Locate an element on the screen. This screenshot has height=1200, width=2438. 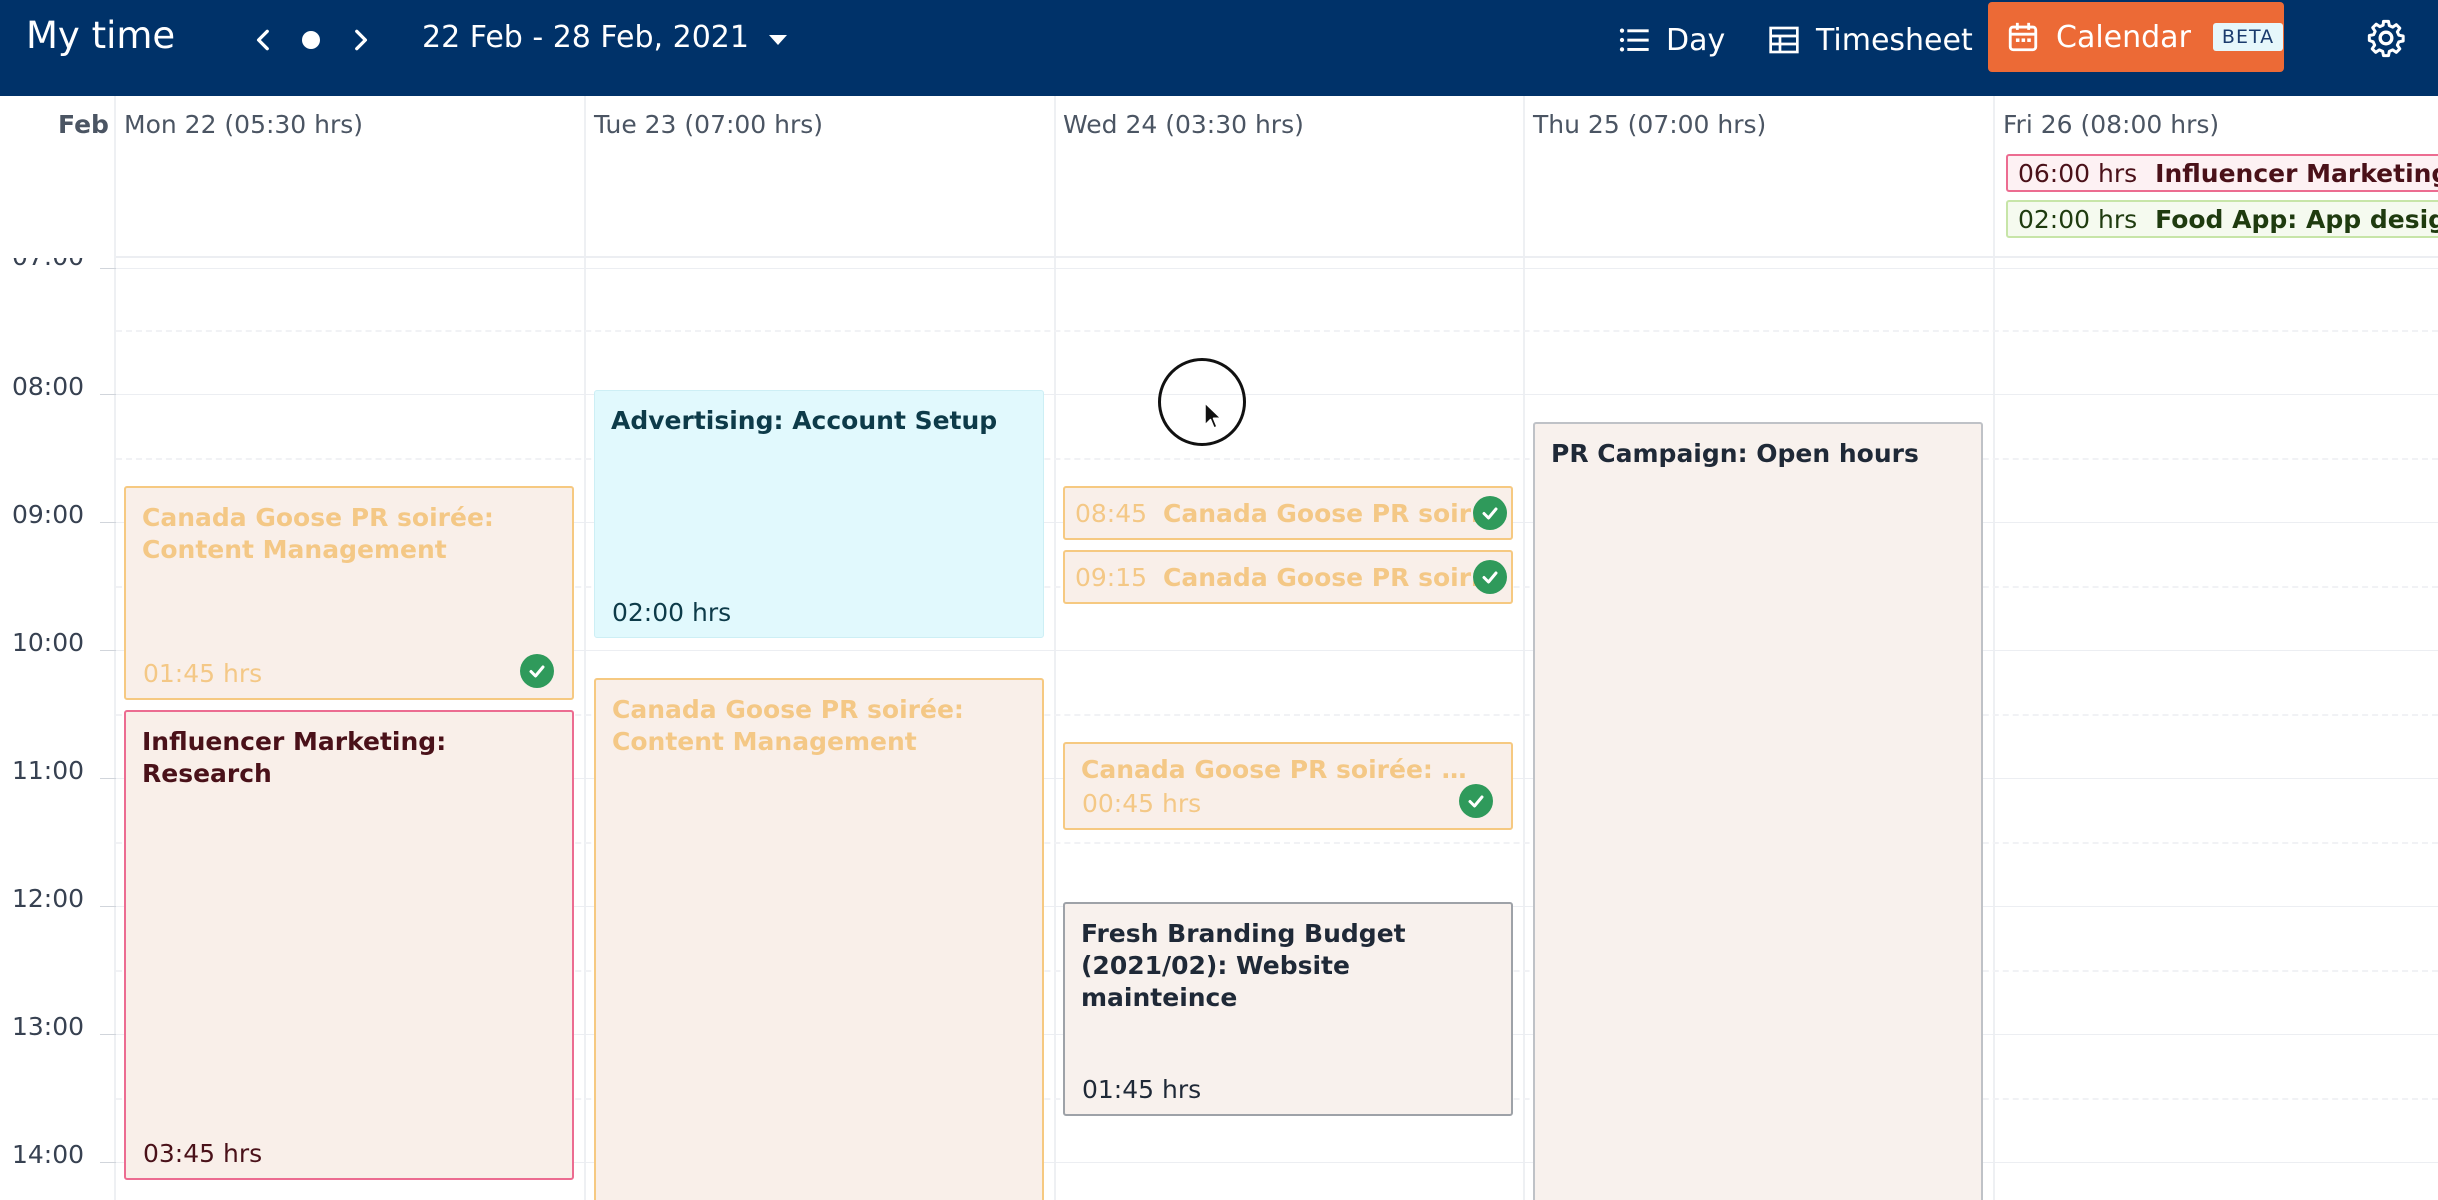
event-tue-advertising-setup: Advertising: Account Setup 02:00 hrs is located at coordinates (819, 514).